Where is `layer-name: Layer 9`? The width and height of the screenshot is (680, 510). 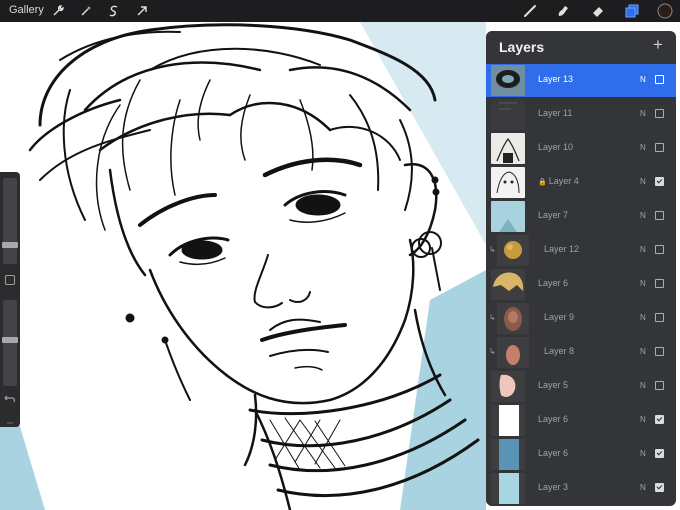
layer-name: Layer 9 is located at coordinates (559, 317).